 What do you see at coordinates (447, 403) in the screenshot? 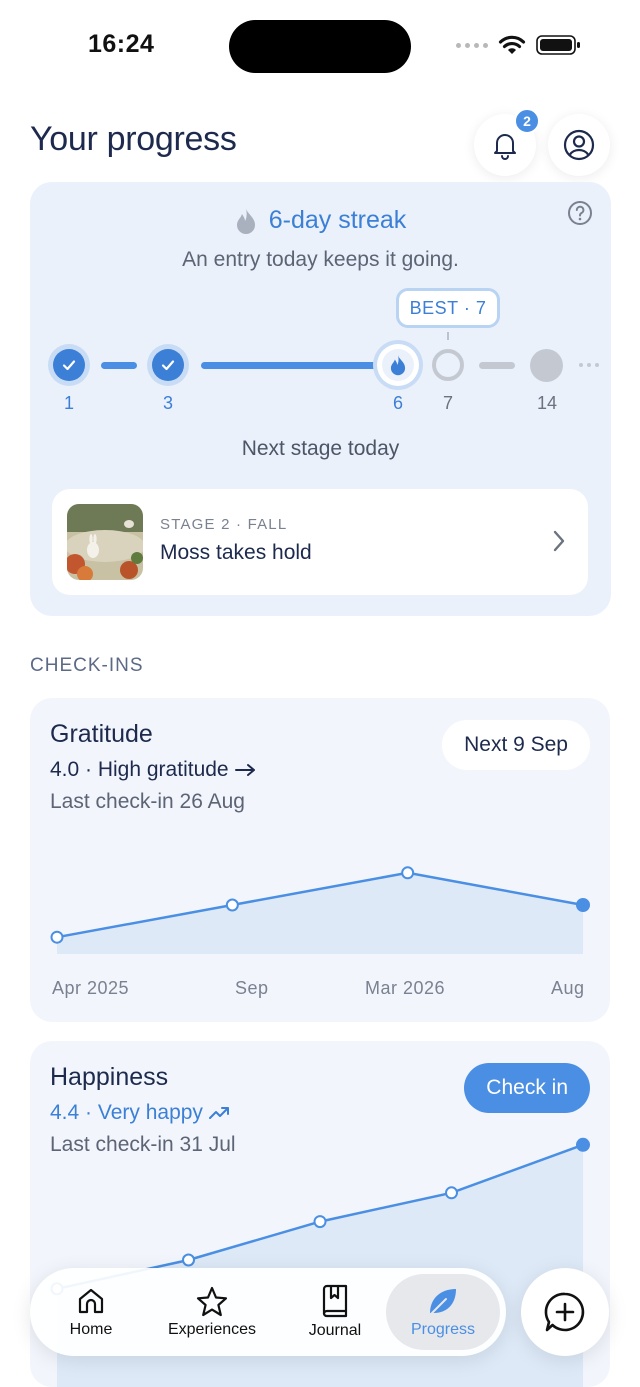
I see `milestone-label: 7` at bounding box center [447, 403].